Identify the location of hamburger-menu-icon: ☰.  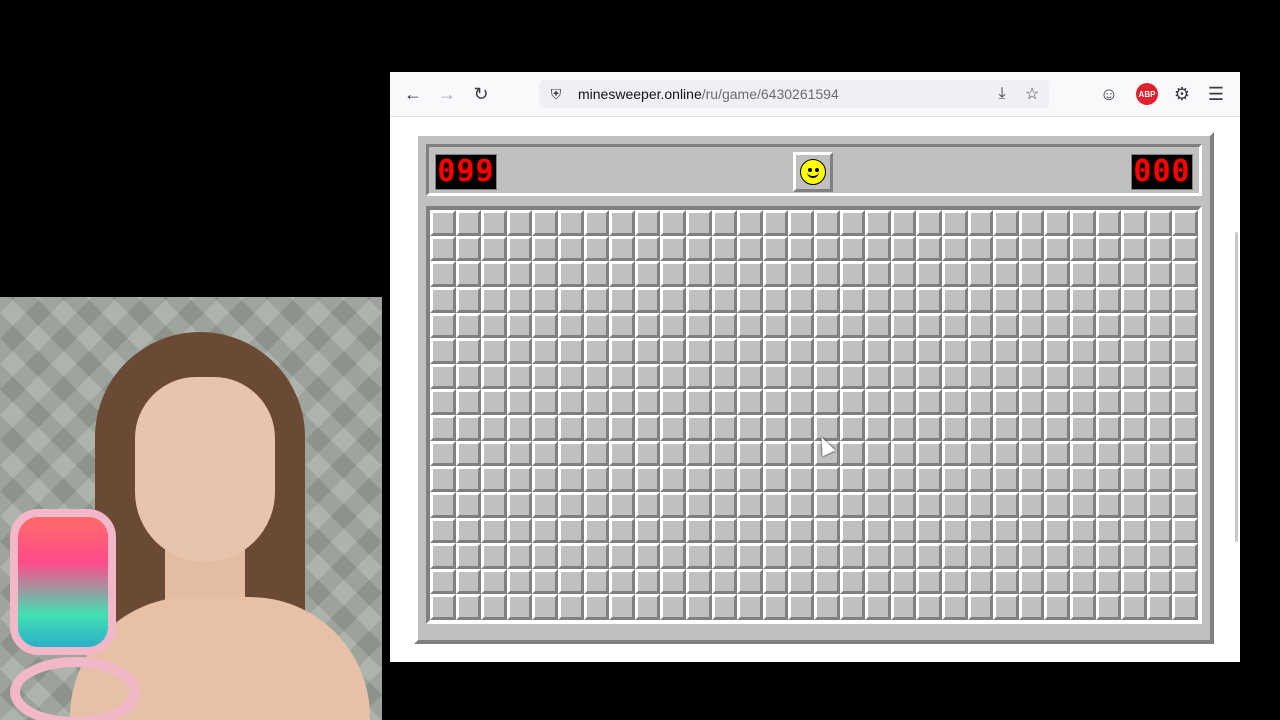
(1216, 94).